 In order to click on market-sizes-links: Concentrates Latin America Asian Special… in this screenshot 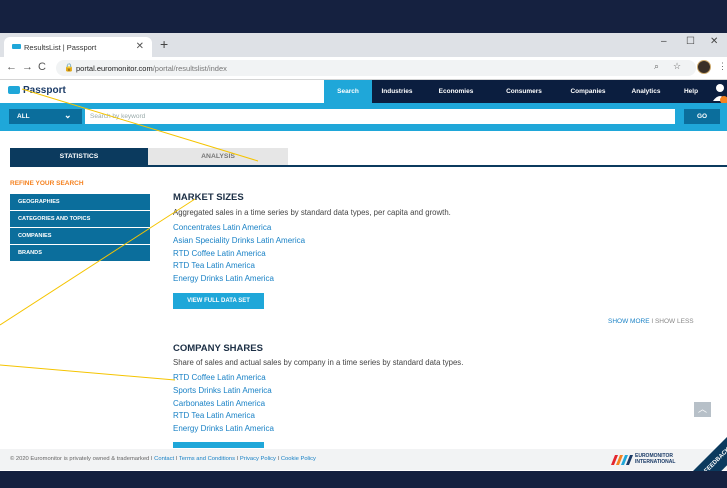, I will do `click(239, 254)`.